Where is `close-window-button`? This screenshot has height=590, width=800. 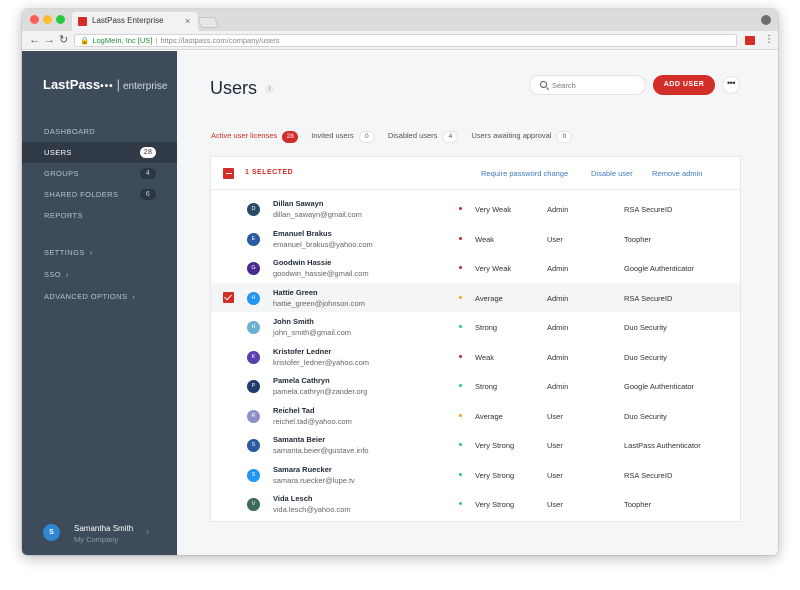
close-window-button is located at coordinates (34, 19).